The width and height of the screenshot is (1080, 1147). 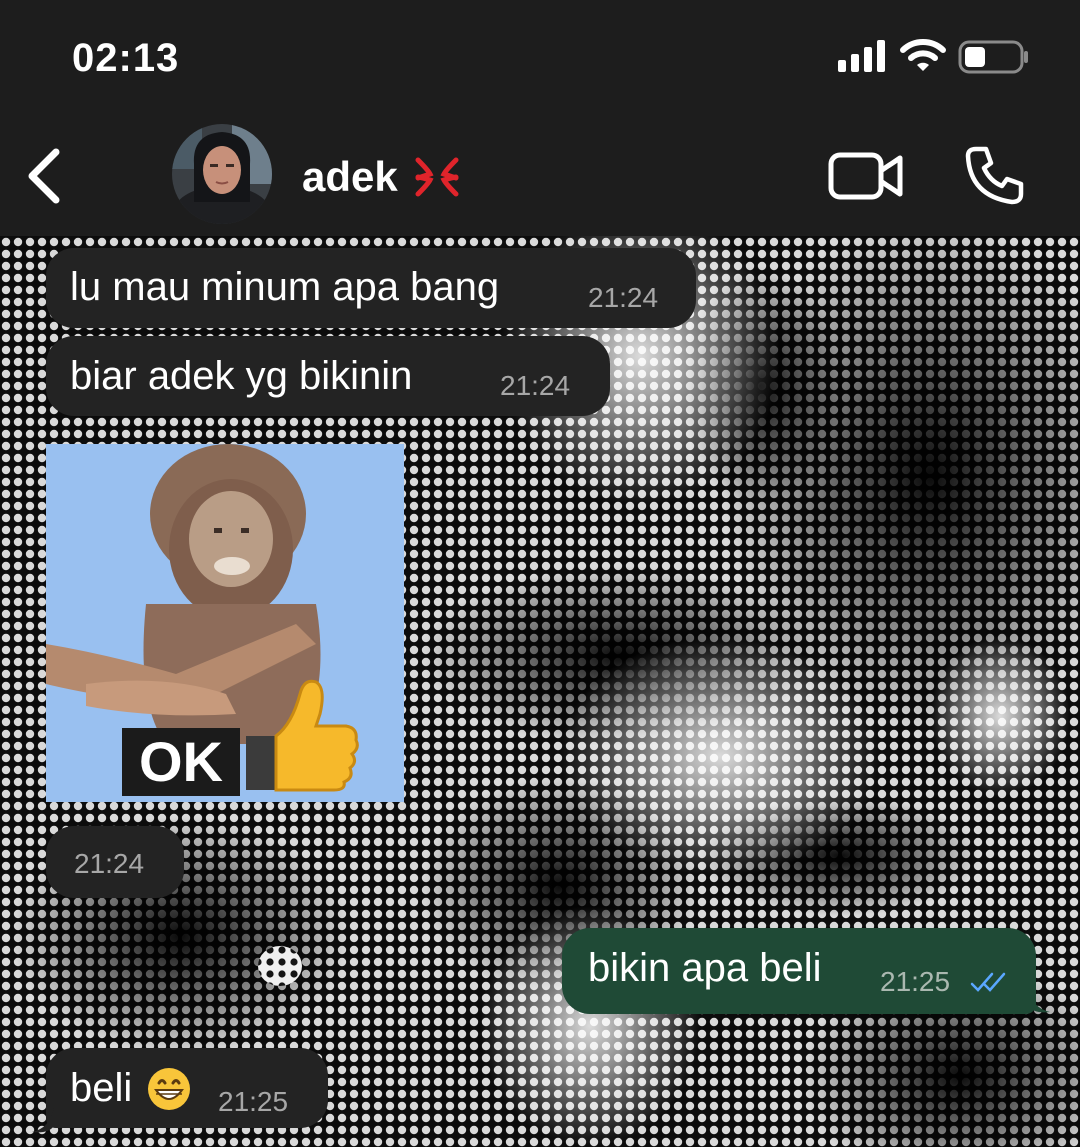 I want to click on status-time: 02:13, so click(x=126, y=58).